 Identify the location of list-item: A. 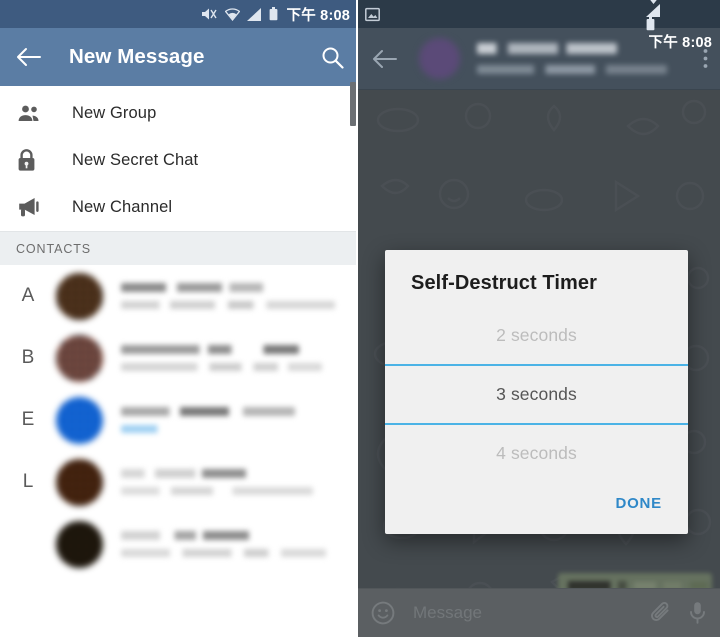
(179, 296).